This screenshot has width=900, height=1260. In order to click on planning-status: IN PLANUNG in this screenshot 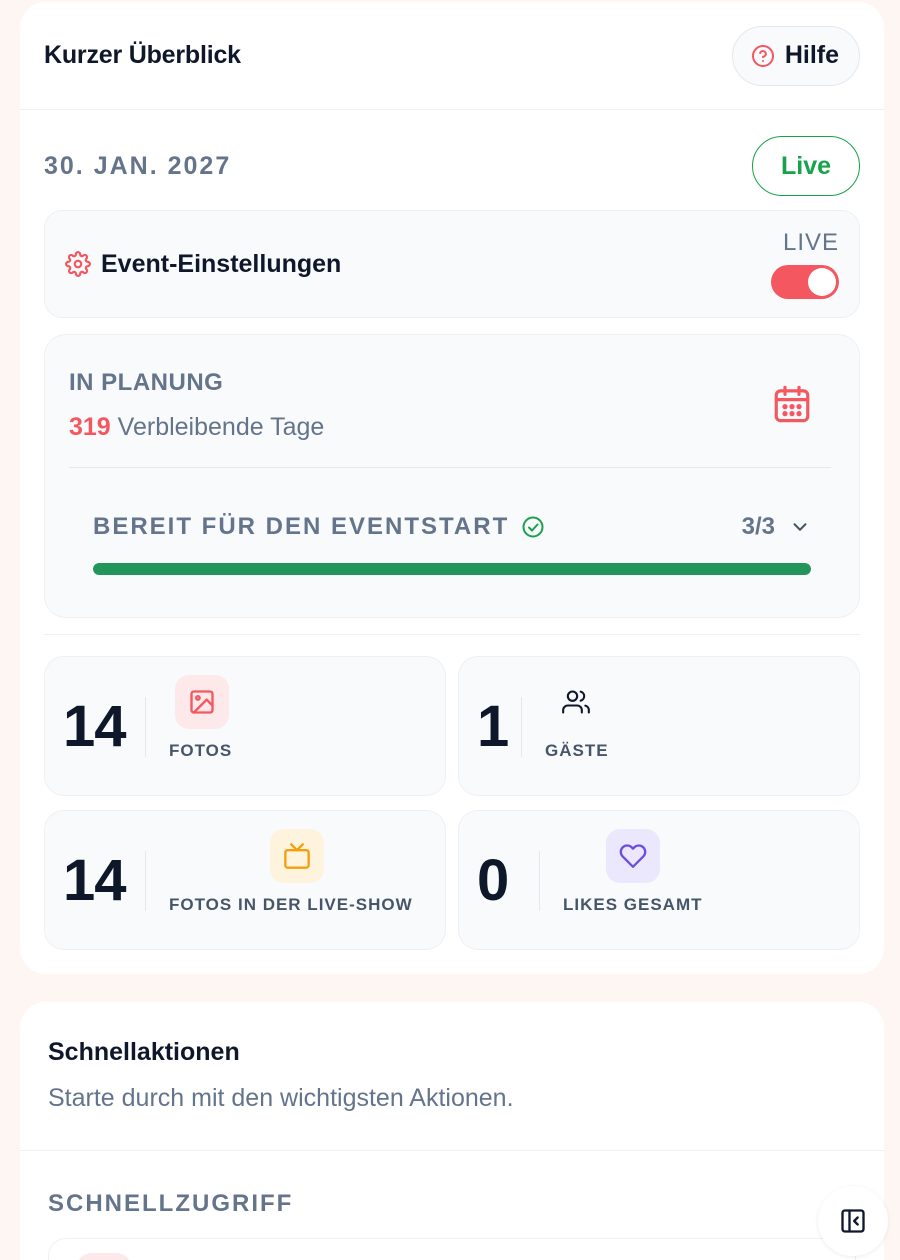, I will do `click(146, 382)`.